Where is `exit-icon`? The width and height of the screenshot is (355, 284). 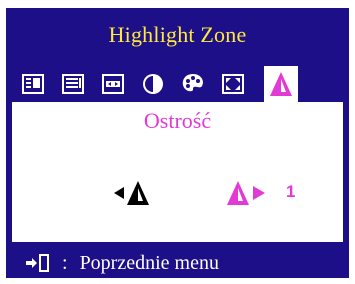
exit-icon is located at coordinates (38, 263).